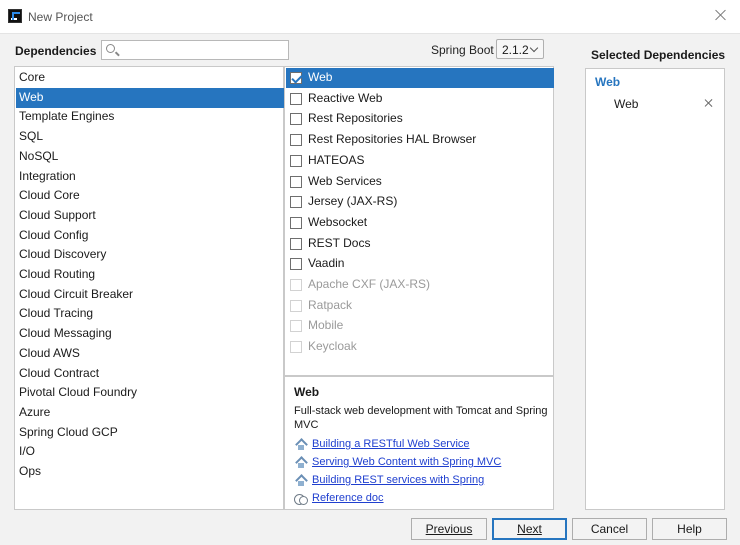 Image resolution: width=740 pixels, height=545 pixels. What do you see at coordinates (420, 99) in the screenshot?
I see `dependency-item: Reactive Web` at bounding box center [420, 99].